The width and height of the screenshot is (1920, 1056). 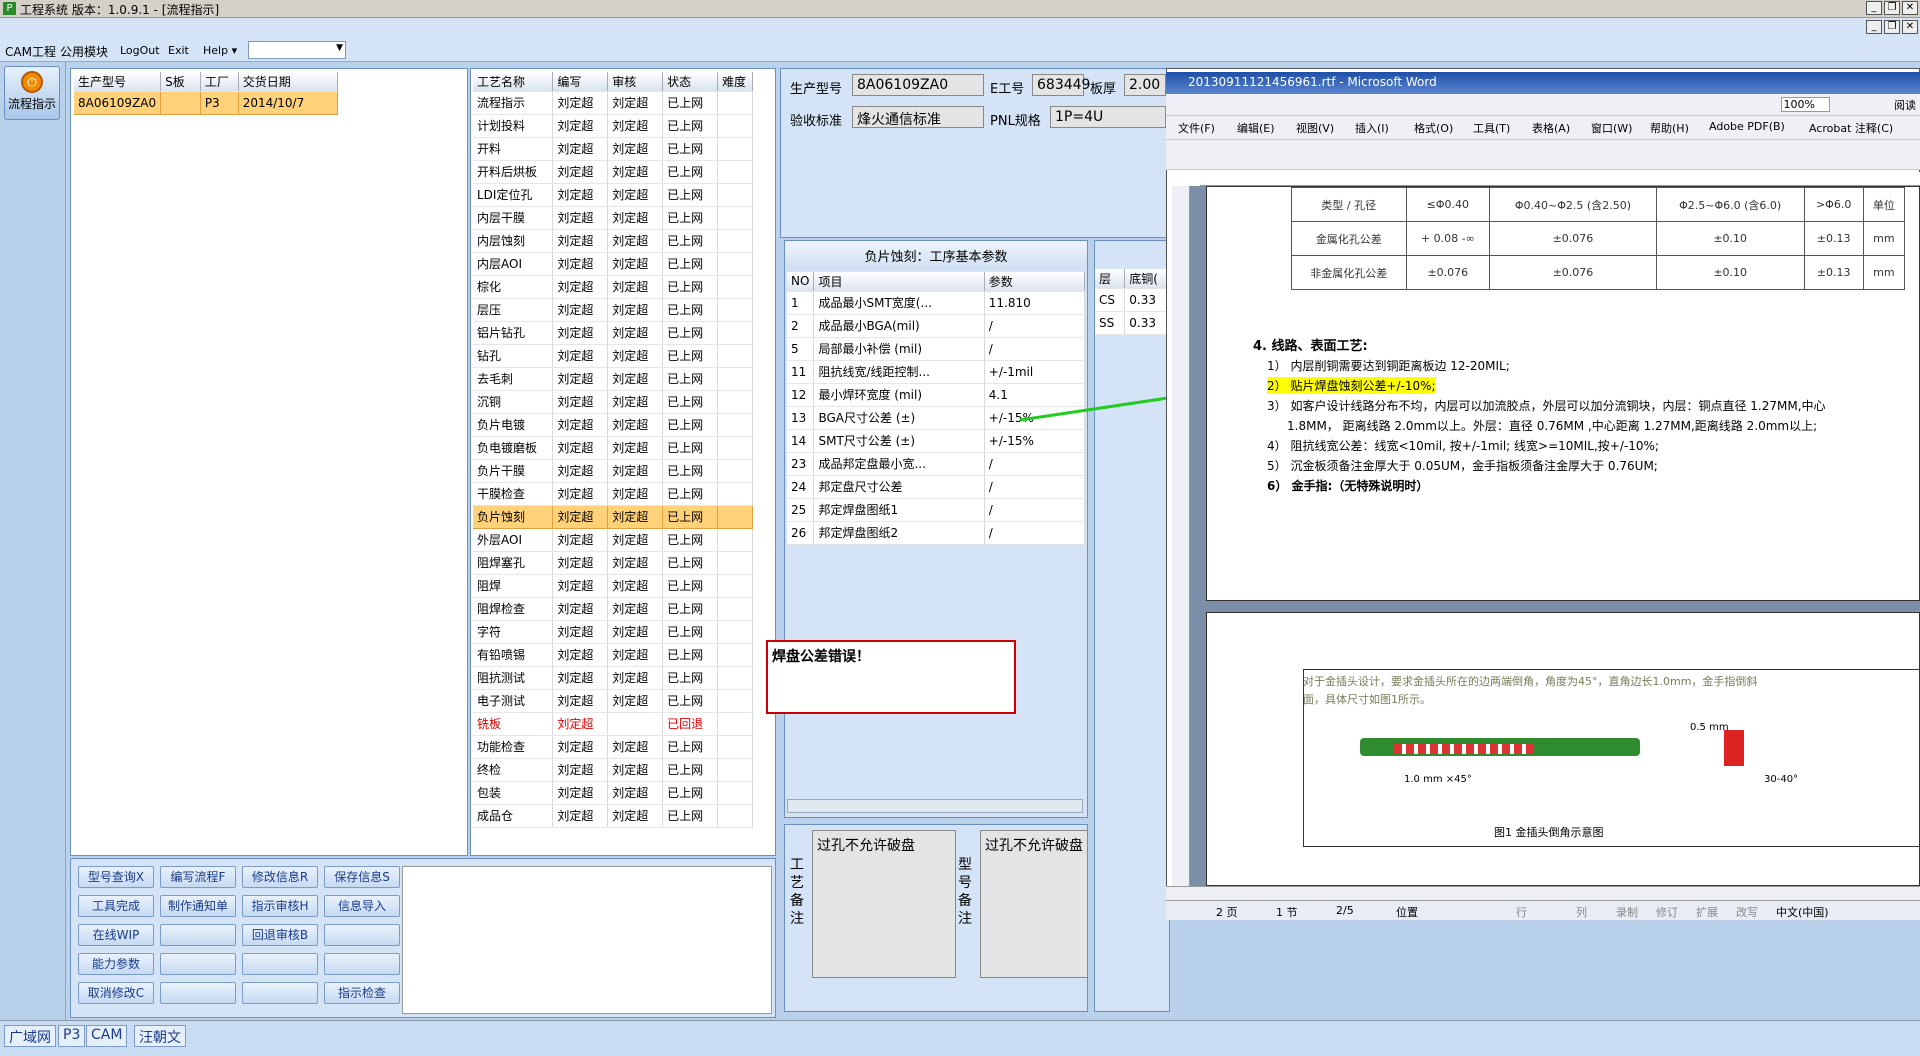 What do you see at coordinates (613, 425) in the screenshot?
I see `table-row: 负片电镀 刘定超 刘定超 已上网` at bounding box center [613, 425].